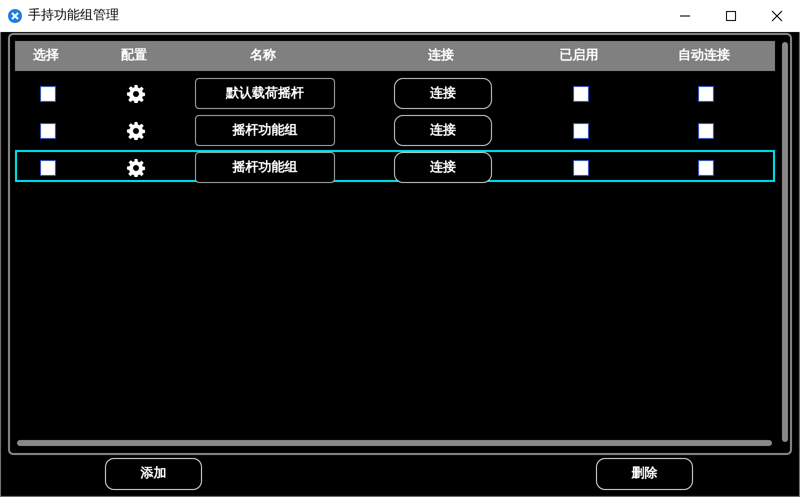 This screenshot has width=800, height=497. Describe the element at coordinates (441, 56) in the screenshot. I see `column-header: 连接` at that location.